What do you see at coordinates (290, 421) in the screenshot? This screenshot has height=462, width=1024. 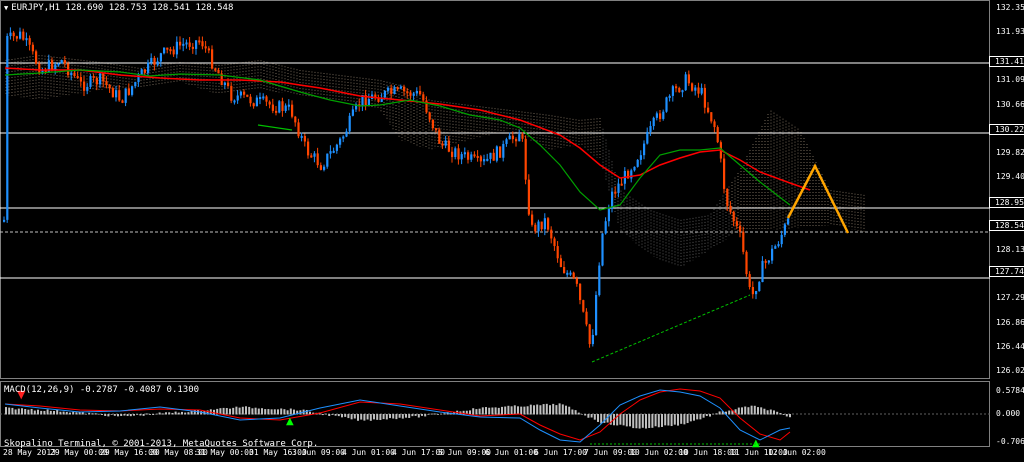 I see `up-arrow-signal-icon: ▲` at bounding box center [290, 421].